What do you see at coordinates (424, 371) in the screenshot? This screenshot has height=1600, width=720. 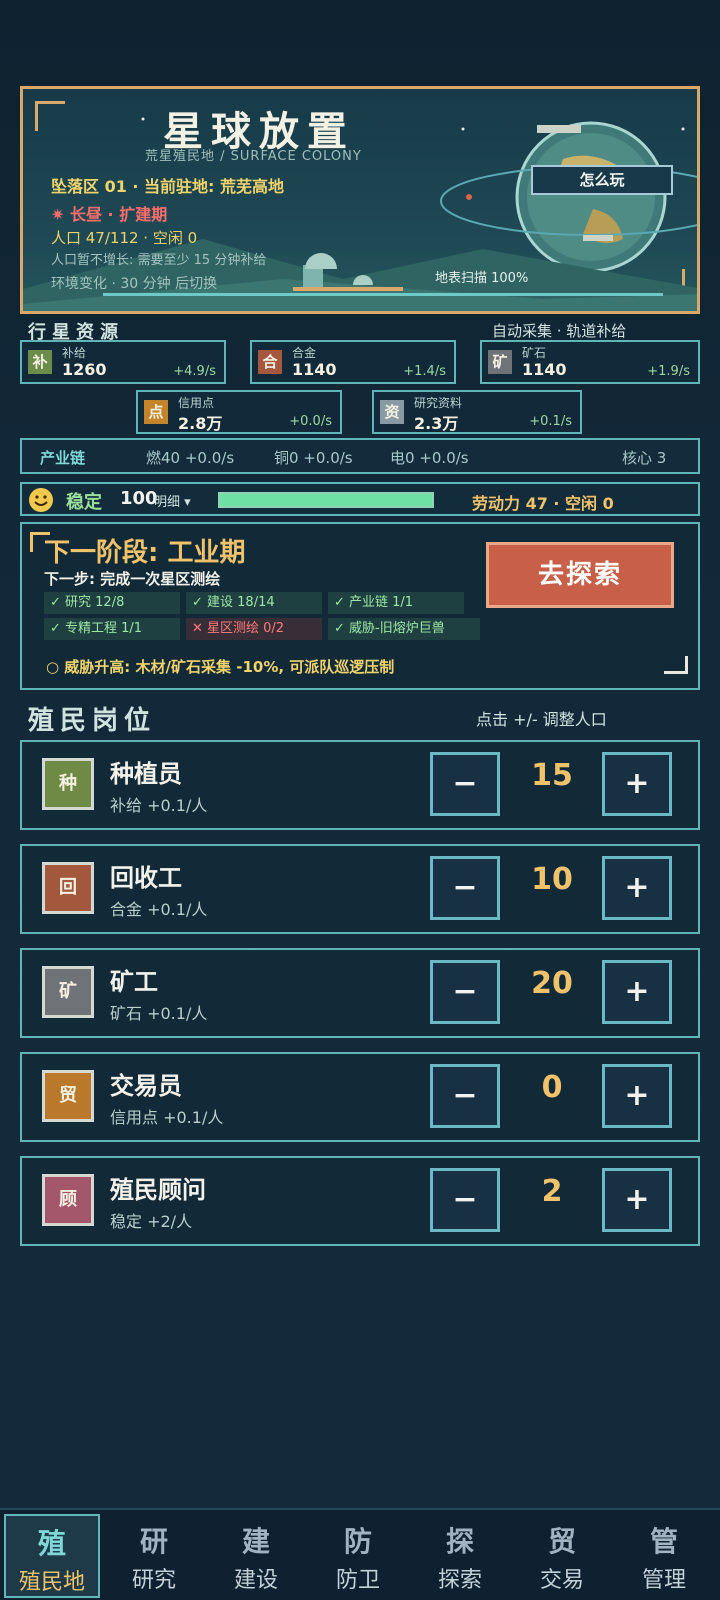 I see `resource-rate: +1.4/s` at bounding box center [424, 371].